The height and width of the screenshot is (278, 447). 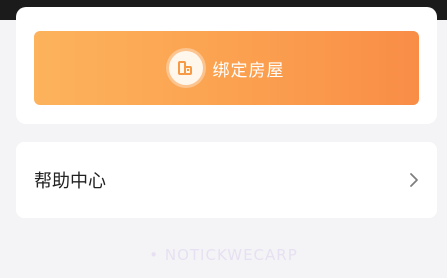 What do you see at coordinates (70, 181) in the screenshot?
I see `help-center-label: 帮助中心` at bounding box center [70, 181].